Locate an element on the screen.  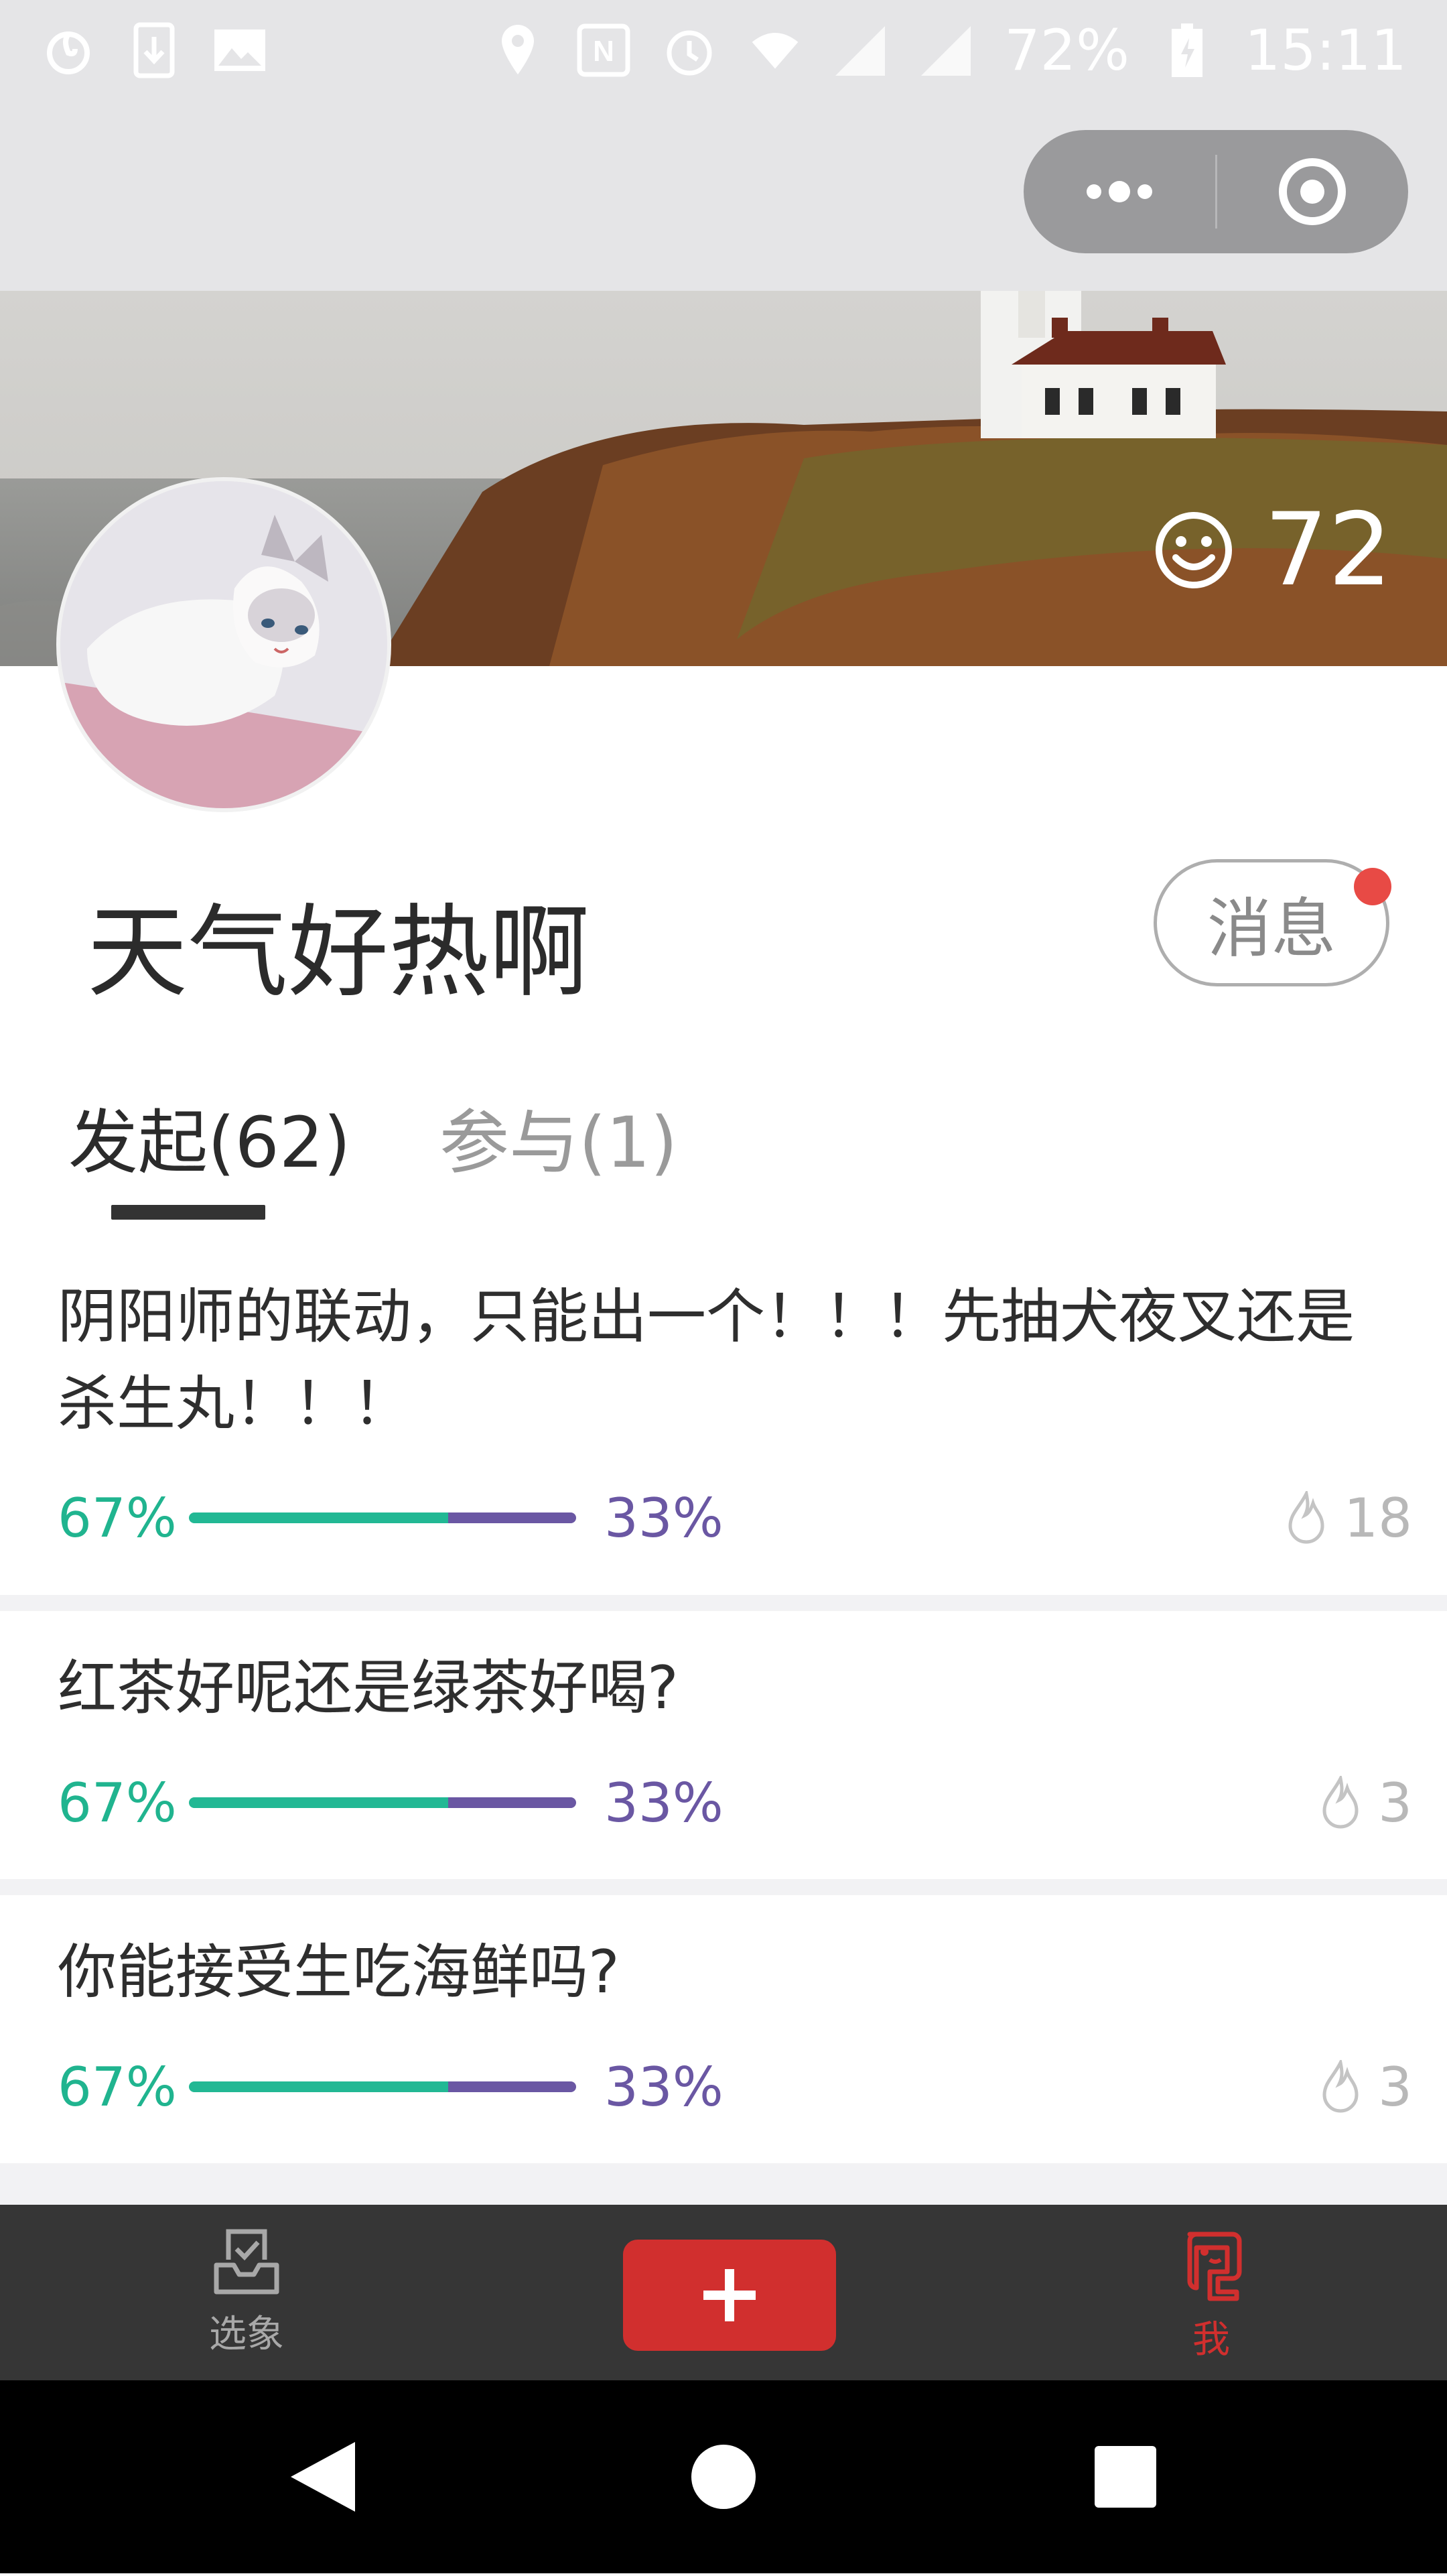
svg-text: N is located at coordinates (604, 51).